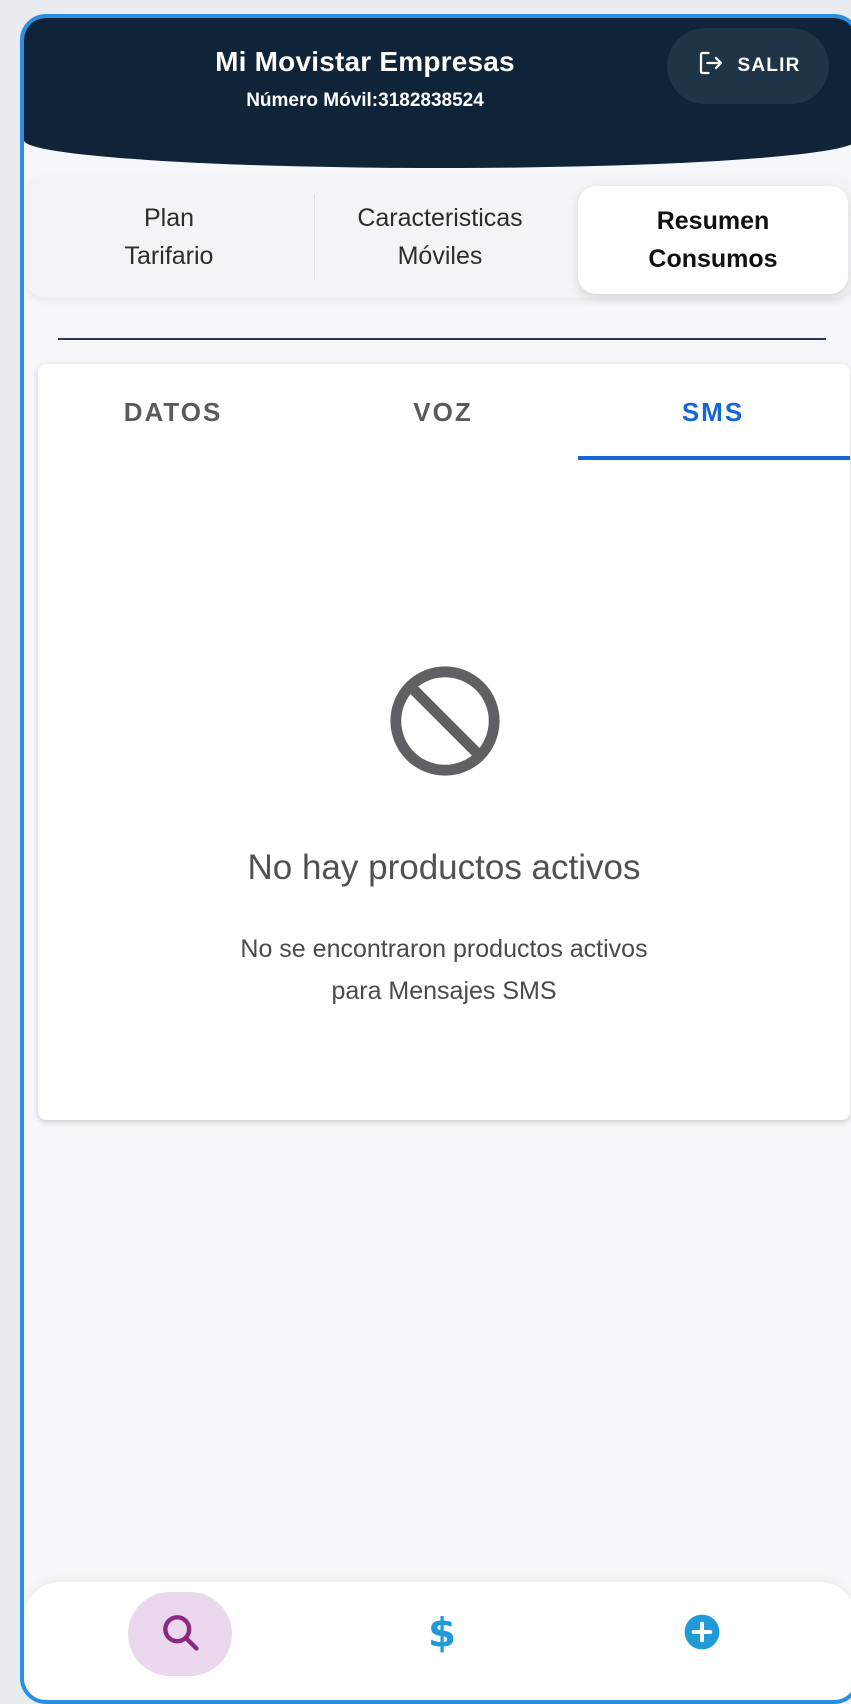  I want to click on block-icon, so click(445, 721).